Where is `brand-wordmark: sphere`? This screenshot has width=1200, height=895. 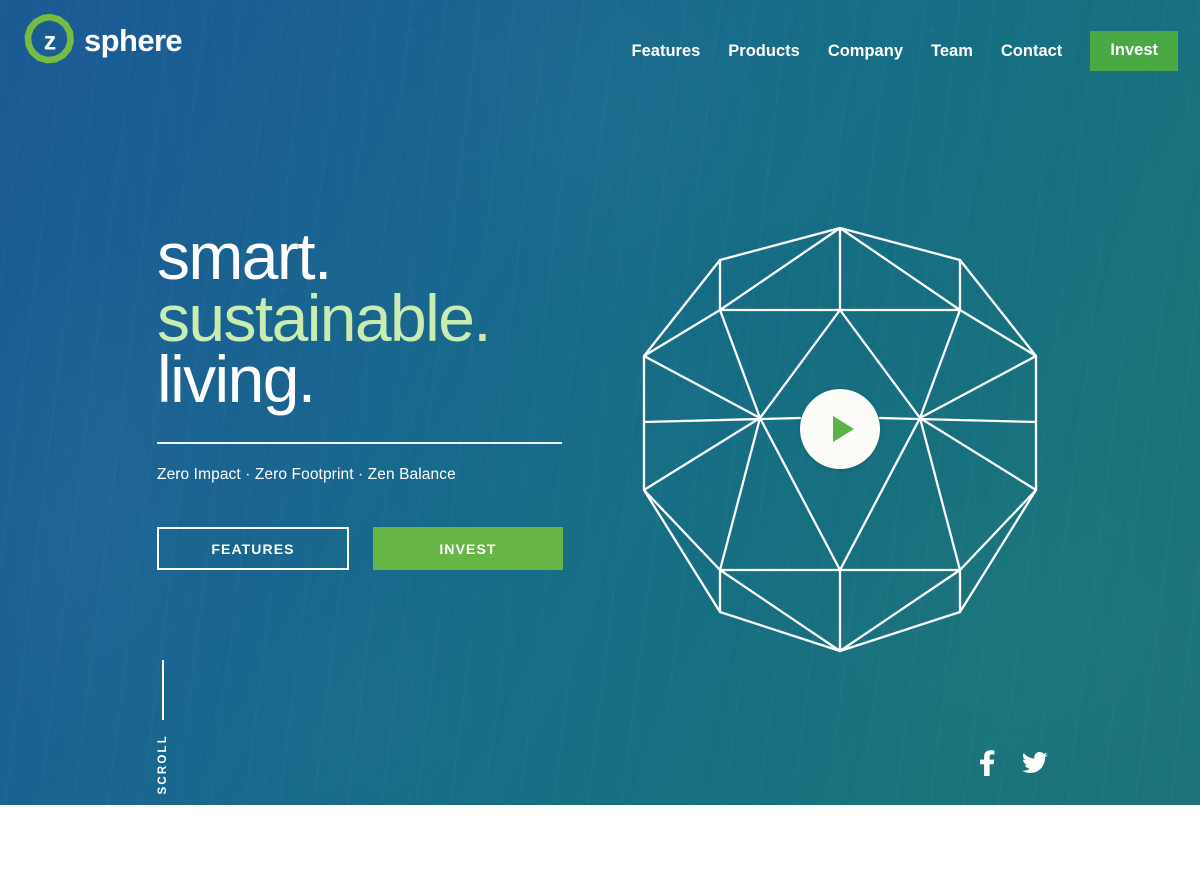 brand-wordmark: sphere is located at coordinates (133, 40).